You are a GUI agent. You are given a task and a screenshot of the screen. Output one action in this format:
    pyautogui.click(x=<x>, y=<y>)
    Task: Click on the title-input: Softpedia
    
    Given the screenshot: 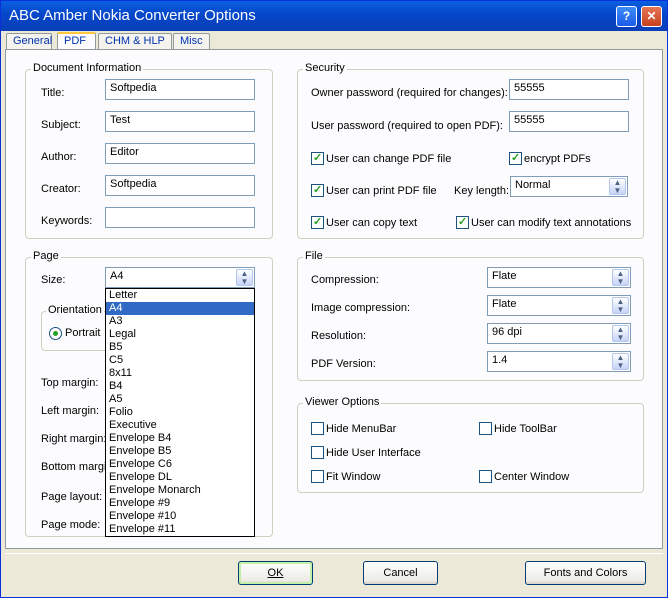 What is the action you would take?
    pyautogui.click(x=180, y=89)
    